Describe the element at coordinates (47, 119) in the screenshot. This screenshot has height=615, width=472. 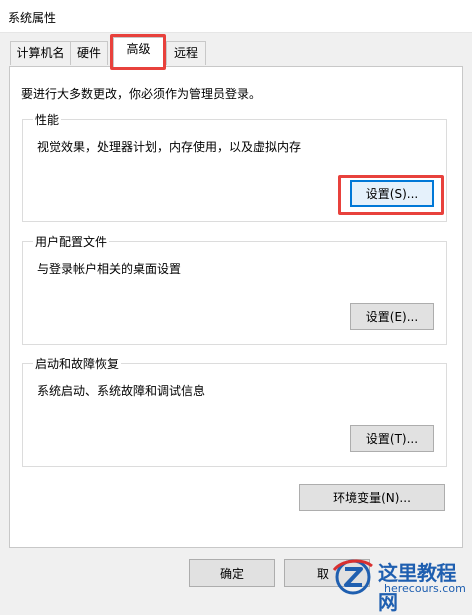
I see `performance-group-title: 性能` at that location.